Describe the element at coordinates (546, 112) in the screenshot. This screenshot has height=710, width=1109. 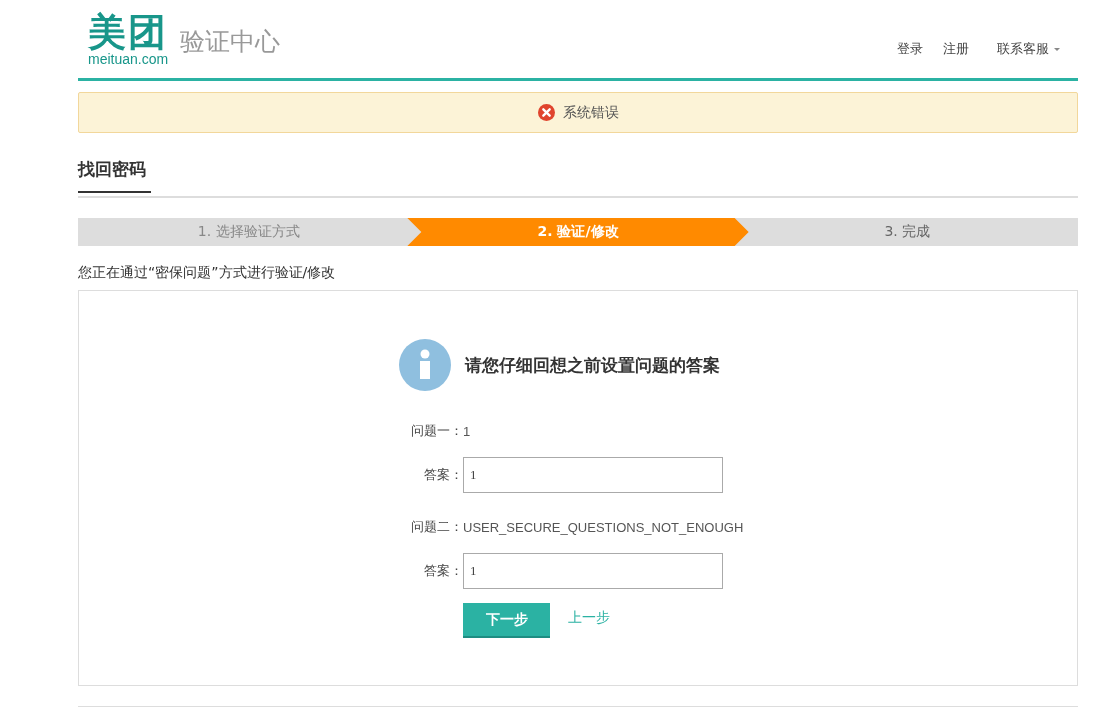
I see `error-icon` at that location.